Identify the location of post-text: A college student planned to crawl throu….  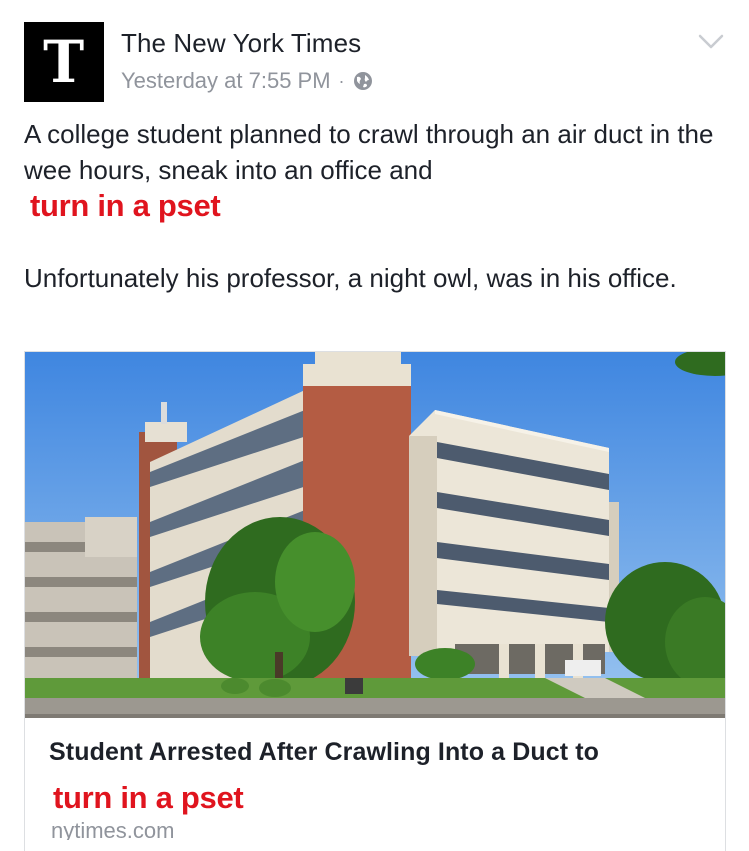
(369, 152).